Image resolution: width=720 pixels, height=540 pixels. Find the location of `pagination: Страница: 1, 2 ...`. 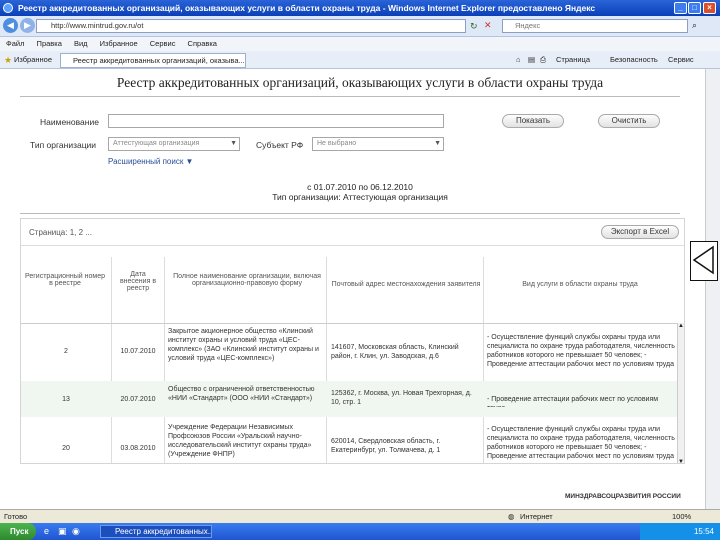

pagination: Страница: 1, 2 ... is located at coordinates (60, 232).